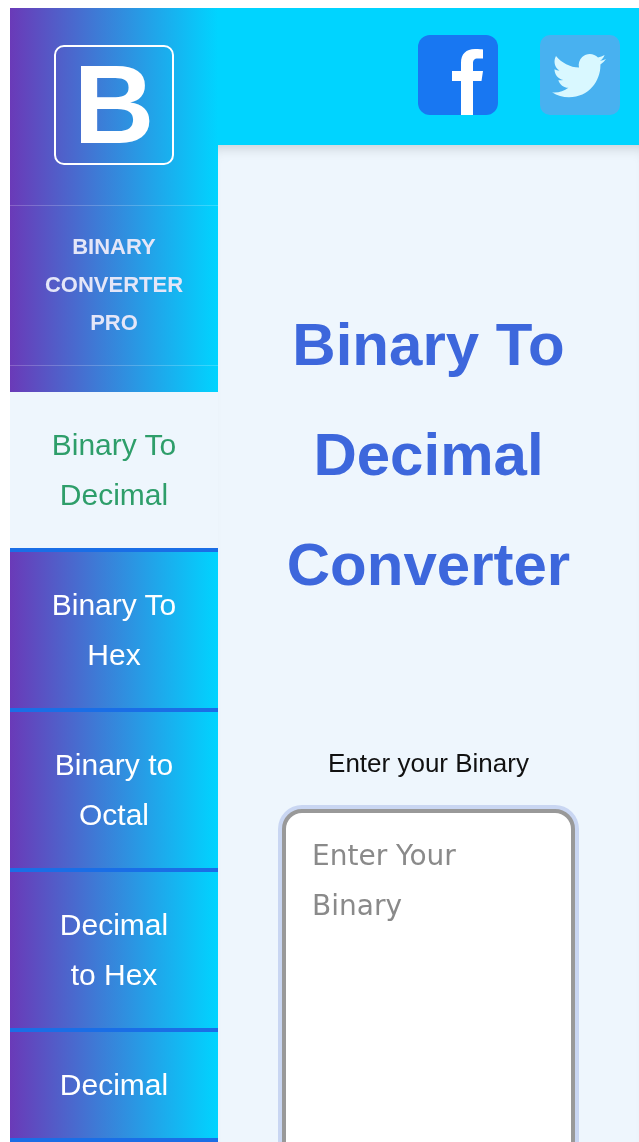 Image resolution: width=639 pixels, height=1142 pixels. Describe the element at coordinates (114, 285) in the screenshot. I see `brand-name: BINARY CONVERTER PRO` at that location.